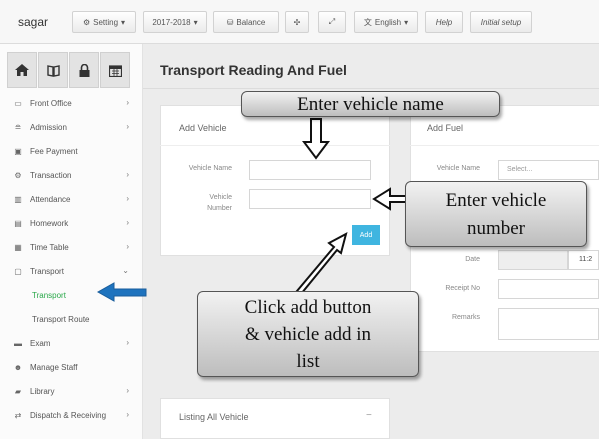 The width and height of the screenshot is (599, 439). What do you see at coordinates (370, 104) in the screenshot?
I see `callout-vehicle-name: Enter vehicle name` at bounding box center [370, 104].